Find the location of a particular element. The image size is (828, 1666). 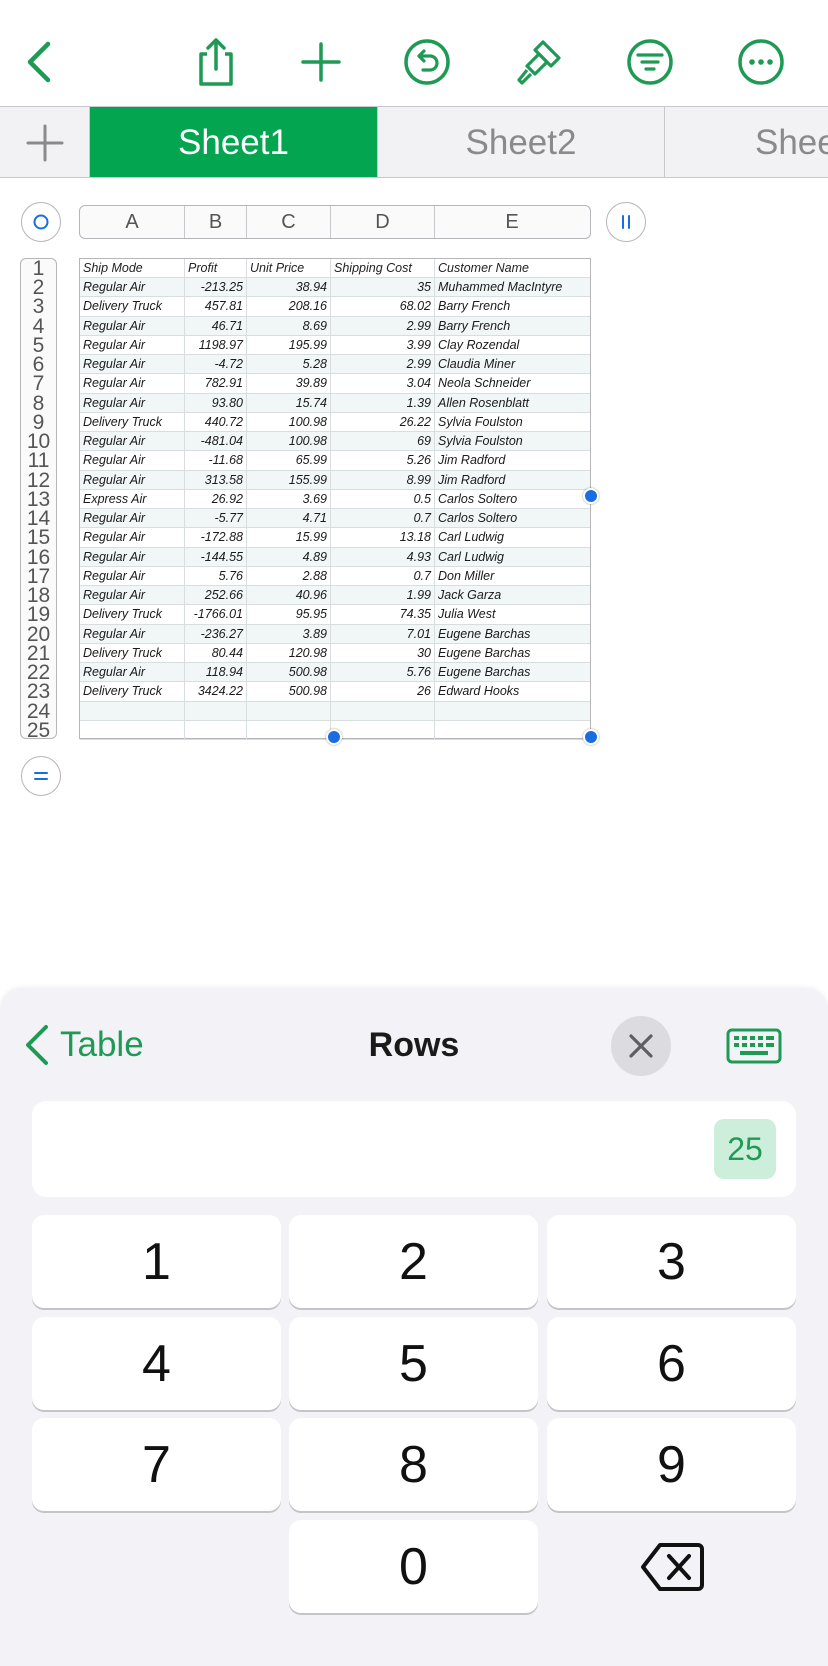

column-letter: A is located at coordinates (132, 222).